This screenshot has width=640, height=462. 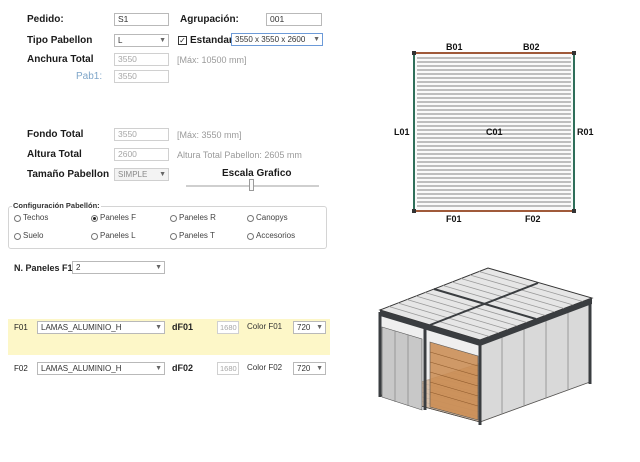 What do you see at coordinates (17, 236) in the screenshot?
I see `radio-suelo` at bounding box center [17, 236].